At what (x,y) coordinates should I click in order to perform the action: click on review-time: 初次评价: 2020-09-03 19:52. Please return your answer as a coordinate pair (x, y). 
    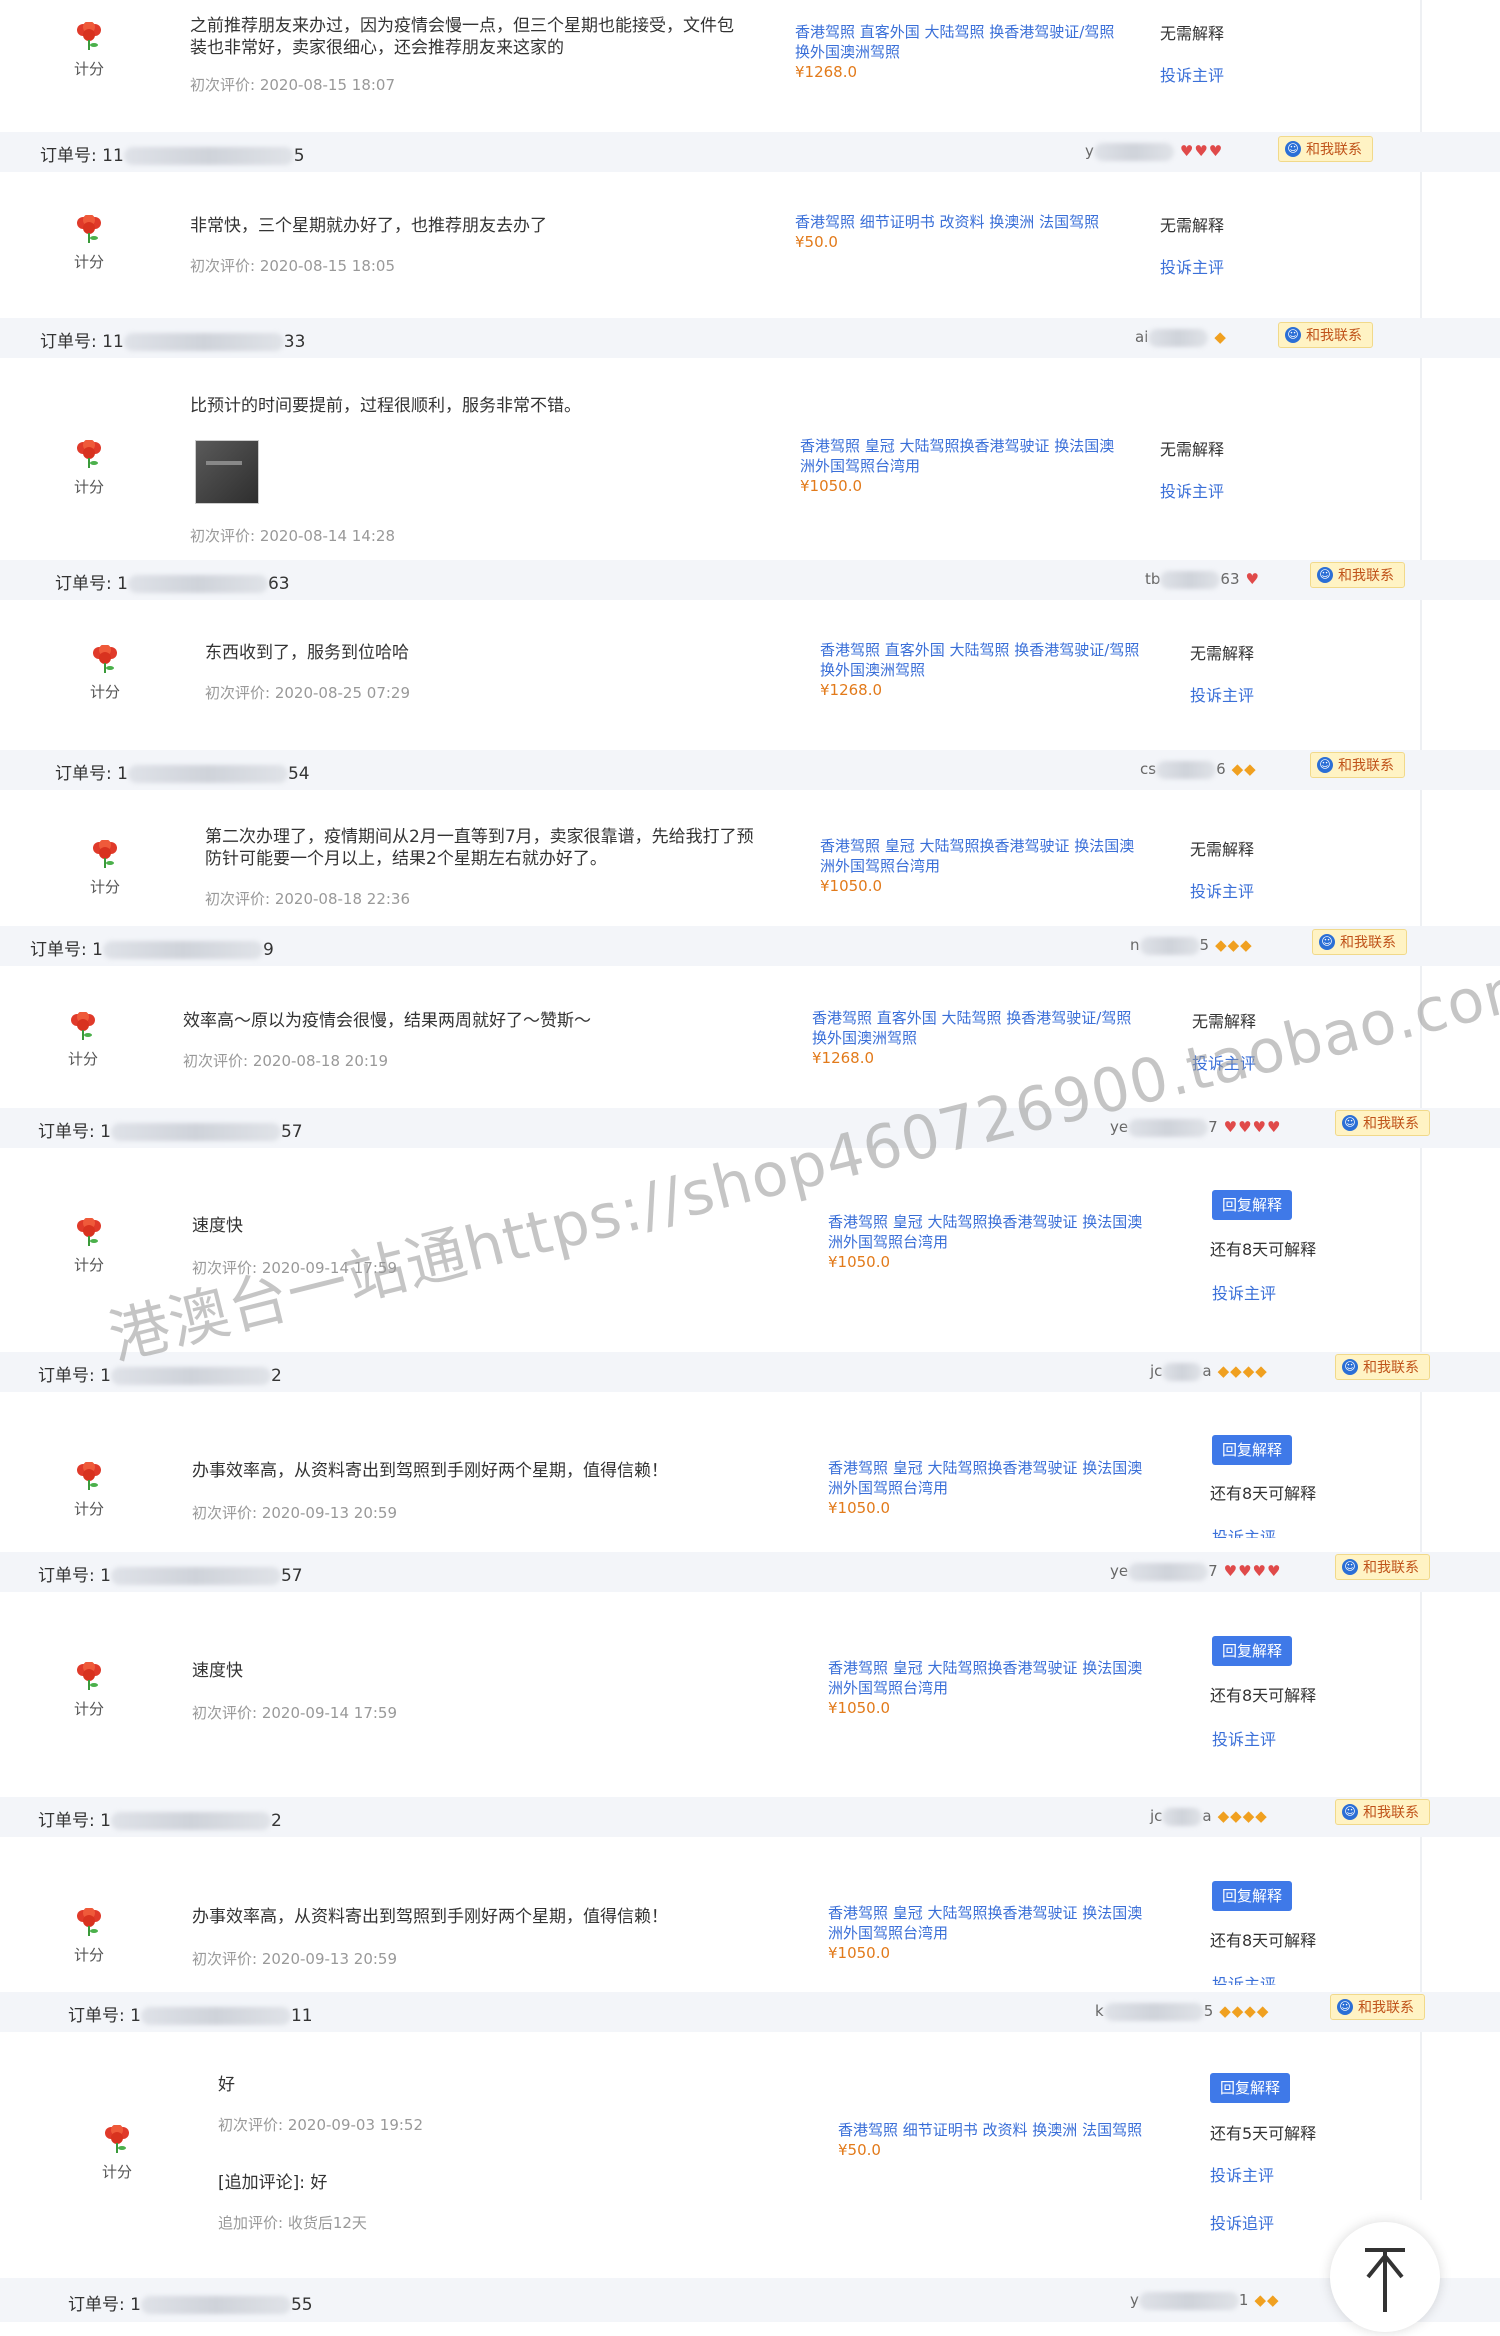
    Looking at the image, I should click on (321, 2125).